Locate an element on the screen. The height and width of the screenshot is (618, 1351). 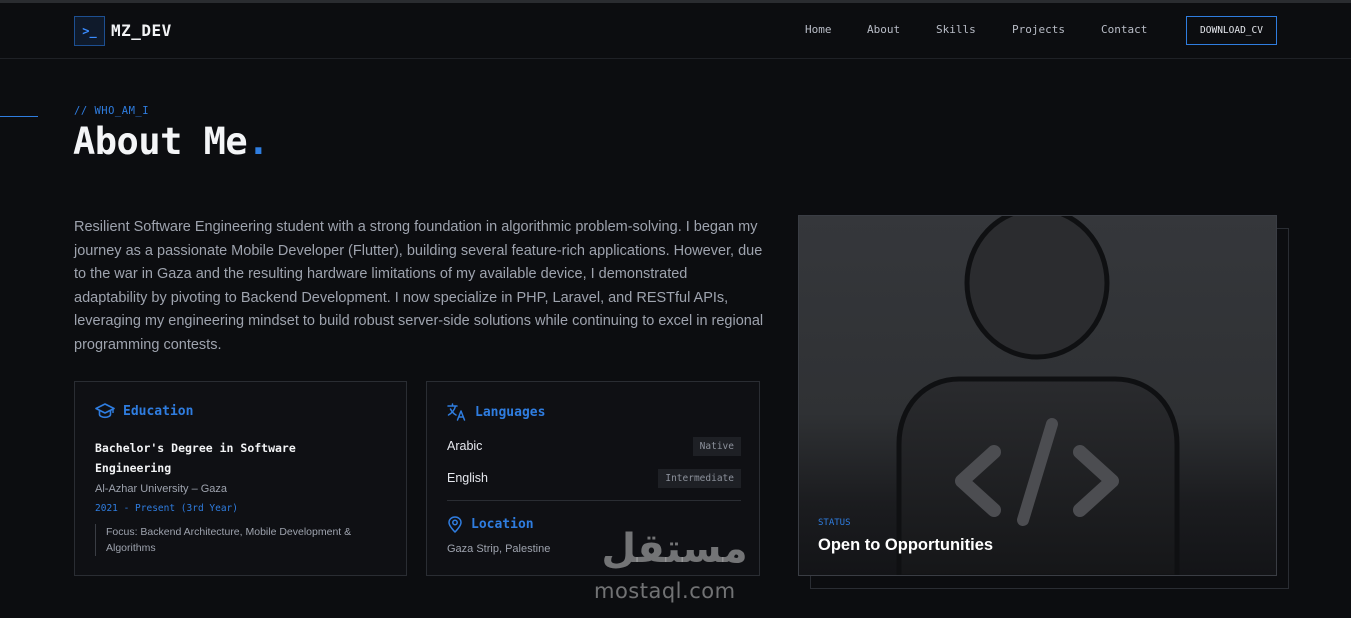
download-cv-button: DOWNLOAD_CV is located at coordinates (1231, 30).